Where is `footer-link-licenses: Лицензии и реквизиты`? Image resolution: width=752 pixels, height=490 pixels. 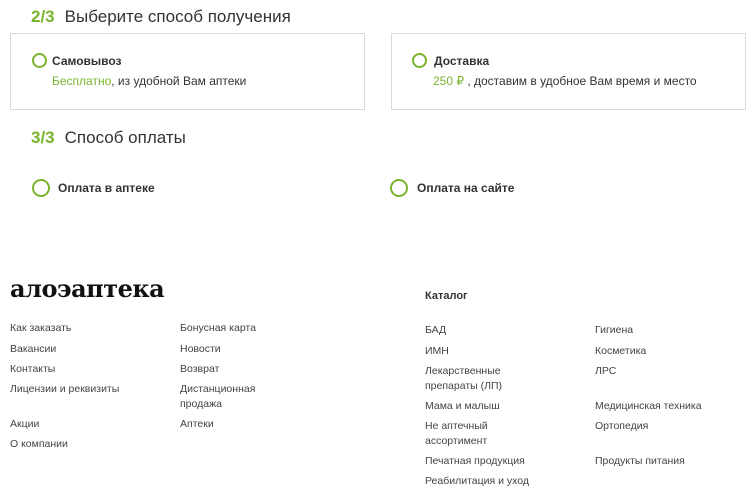
footer-link-licenses: Лицензии и реквизиты is located at coordinates (64, 389).